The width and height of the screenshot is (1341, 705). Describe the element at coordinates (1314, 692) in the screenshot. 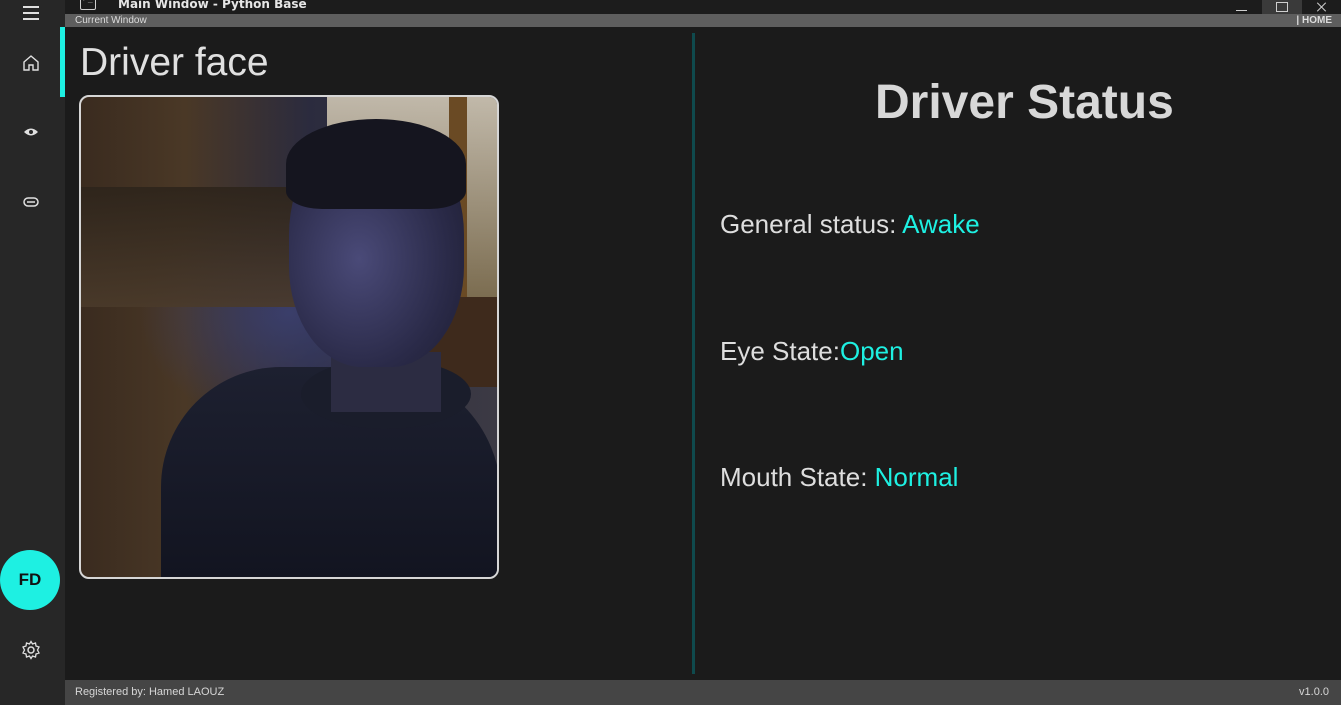

I see `version-text: v1.0.0` at that location.